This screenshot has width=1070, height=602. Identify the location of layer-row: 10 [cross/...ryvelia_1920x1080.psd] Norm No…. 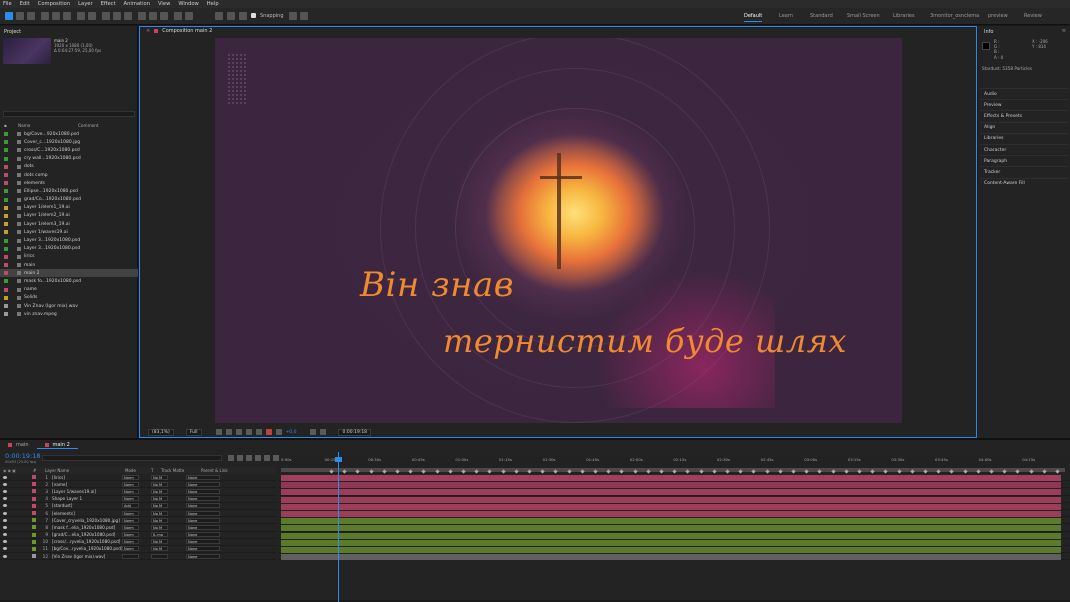
(138, 542).